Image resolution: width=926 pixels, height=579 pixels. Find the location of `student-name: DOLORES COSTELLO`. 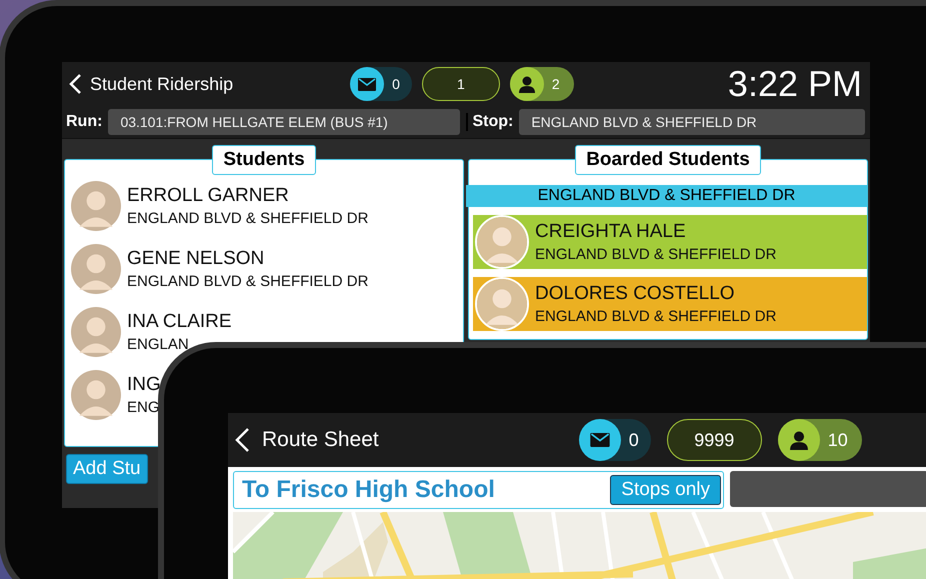

student-name: DOLORES COSTELLO is located at coordinates (635, 294).